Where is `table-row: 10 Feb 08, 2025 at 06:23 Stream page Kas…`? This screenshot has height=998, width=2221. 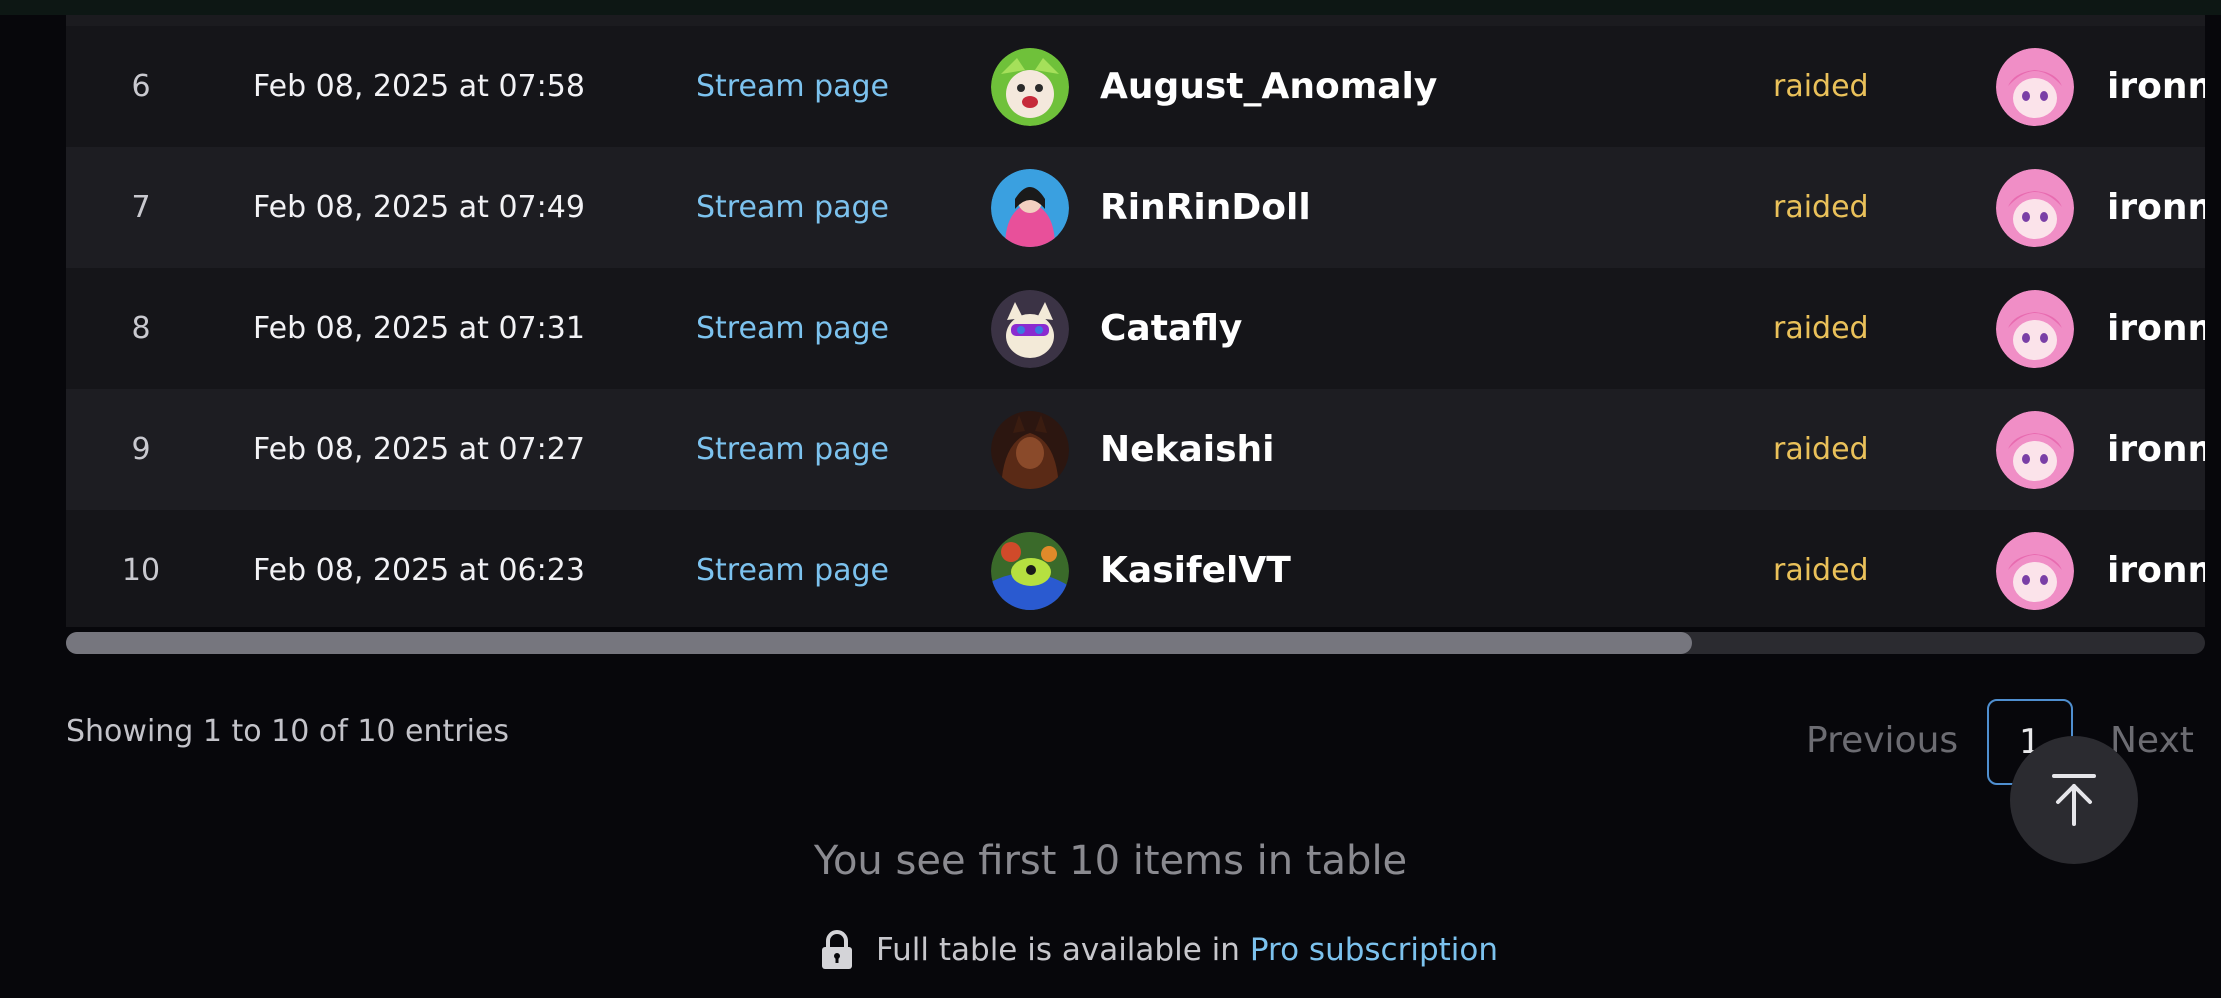 table-row: 10 Feb 08, 2025 at 06:23 Stream page Kas… is located at coordinates (1135, 568).